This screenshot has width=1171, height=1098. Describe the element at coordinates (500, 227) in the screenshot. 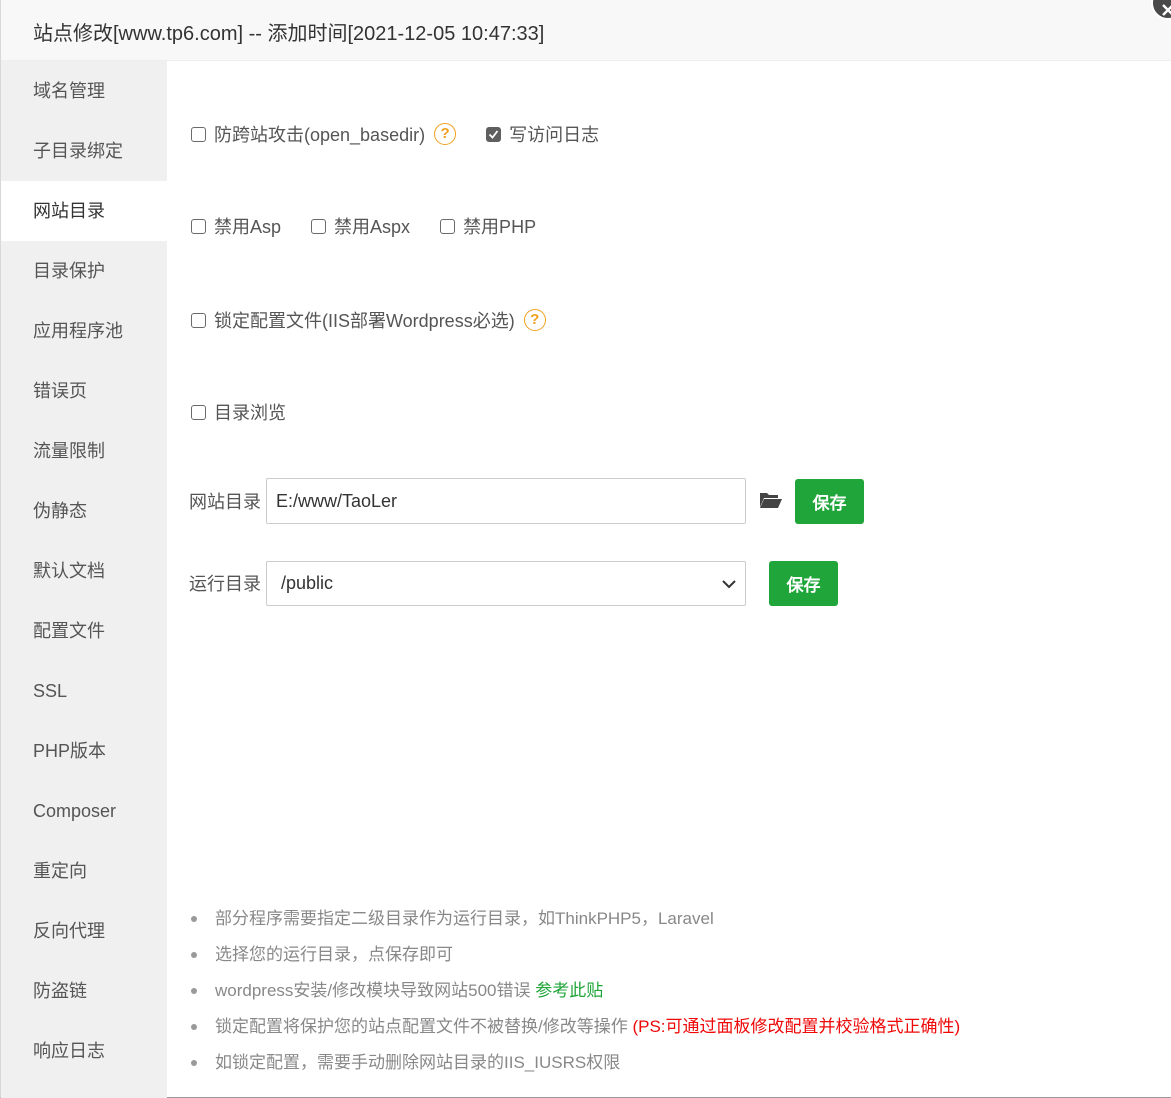

I see `disable-php-label: 禁用PHP` at that location.